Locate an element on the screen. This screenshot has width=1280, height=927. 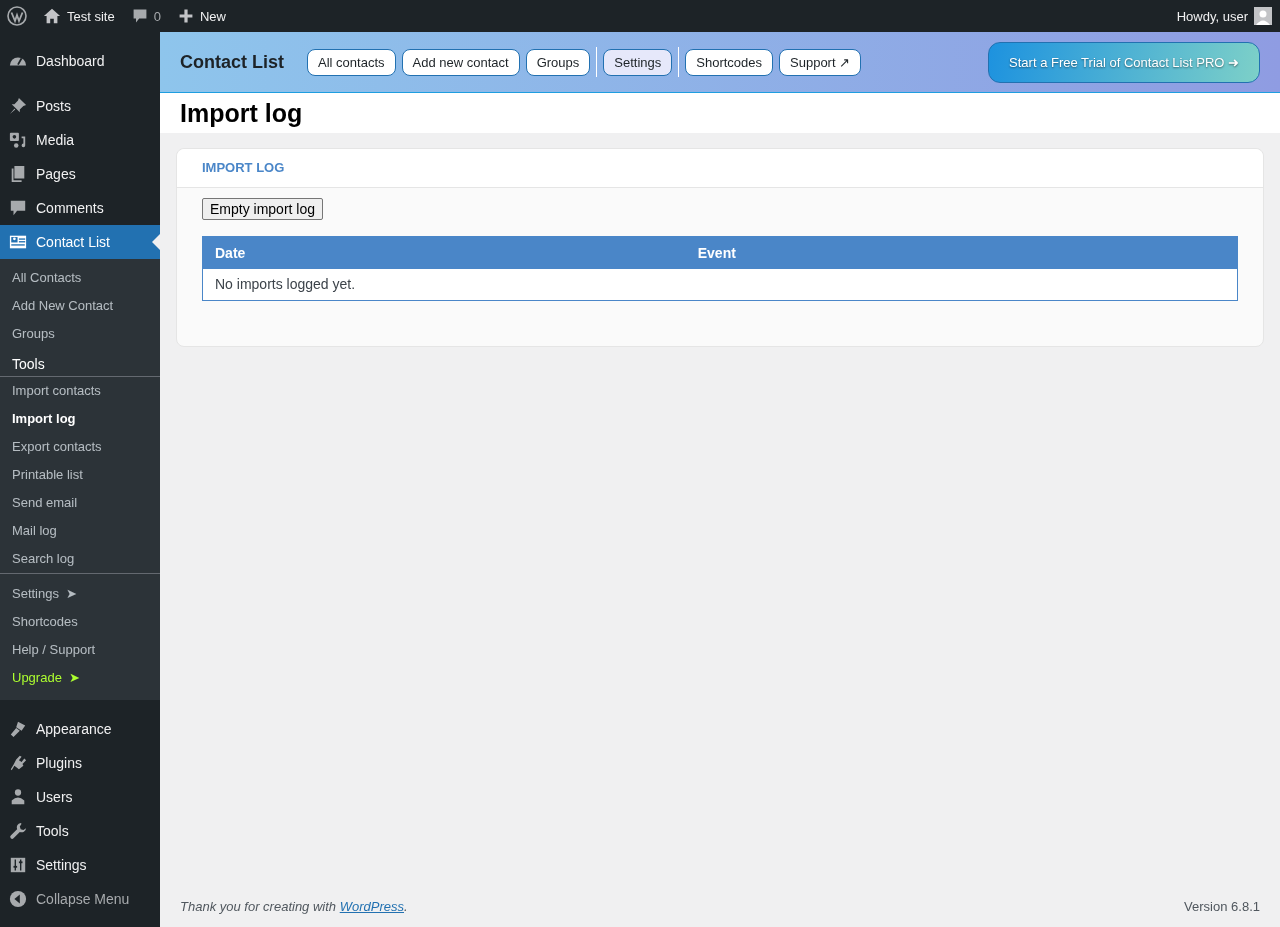
submenu-item: Search log is located at coordinates (80, 559).